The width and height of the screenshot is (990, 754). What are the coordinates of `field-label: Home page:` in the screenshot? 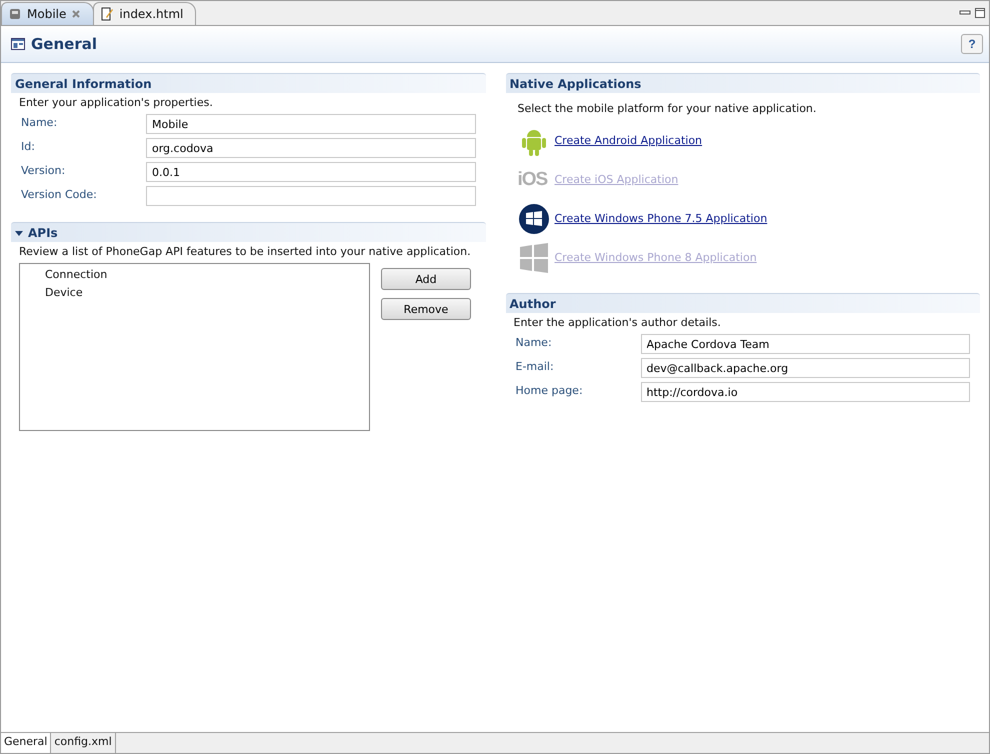 It's located at (550, 390).